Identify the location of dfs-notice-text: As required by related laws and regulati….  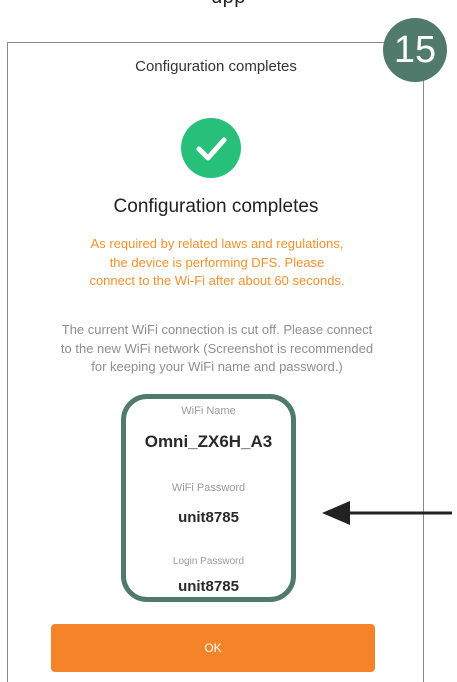
(217, 262).